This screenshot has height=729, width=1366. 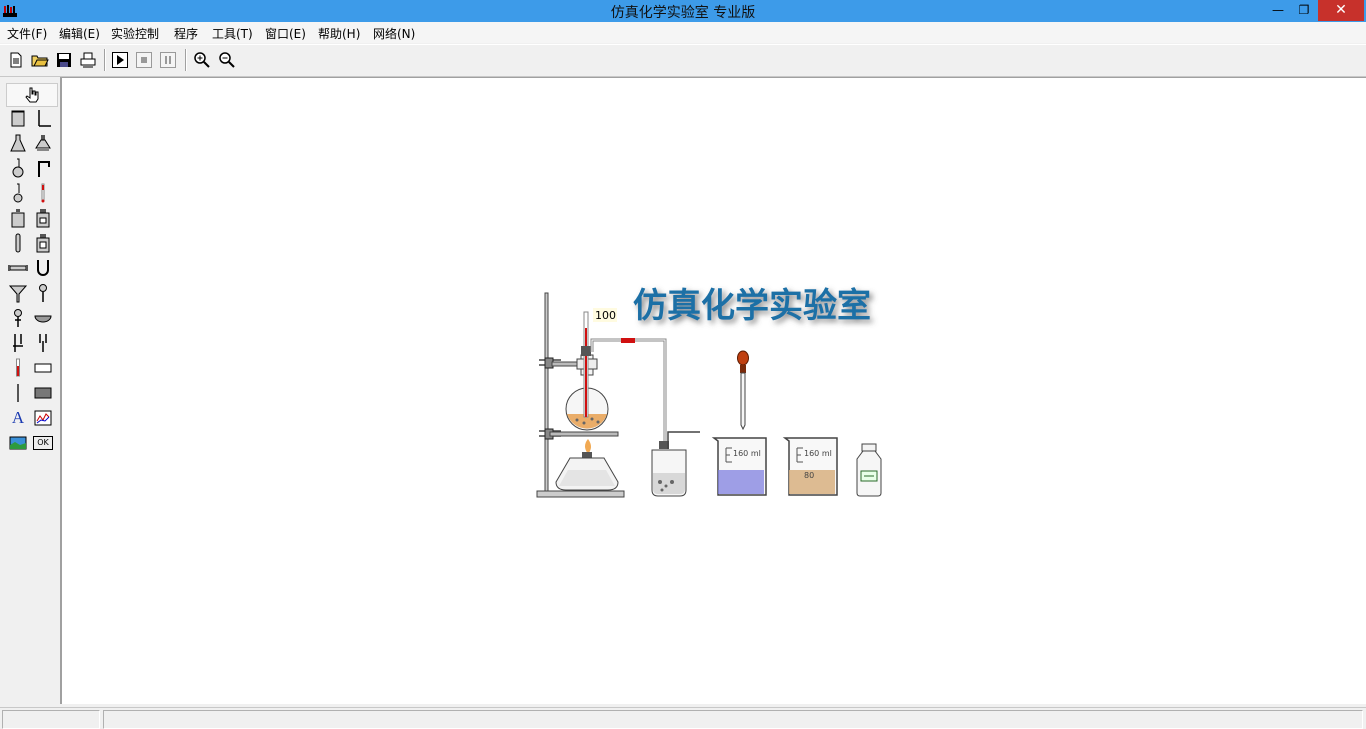 What do you see at coordinates (40, 60) in the screenshot?
I see `open-button` at bounding box center [40, 60].